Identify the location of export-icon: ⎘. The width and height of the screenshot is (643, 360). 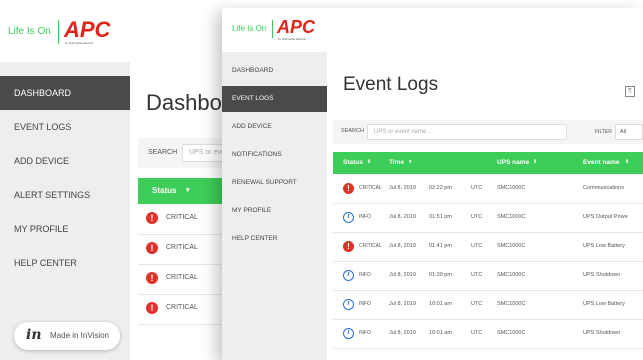
(630, 91).